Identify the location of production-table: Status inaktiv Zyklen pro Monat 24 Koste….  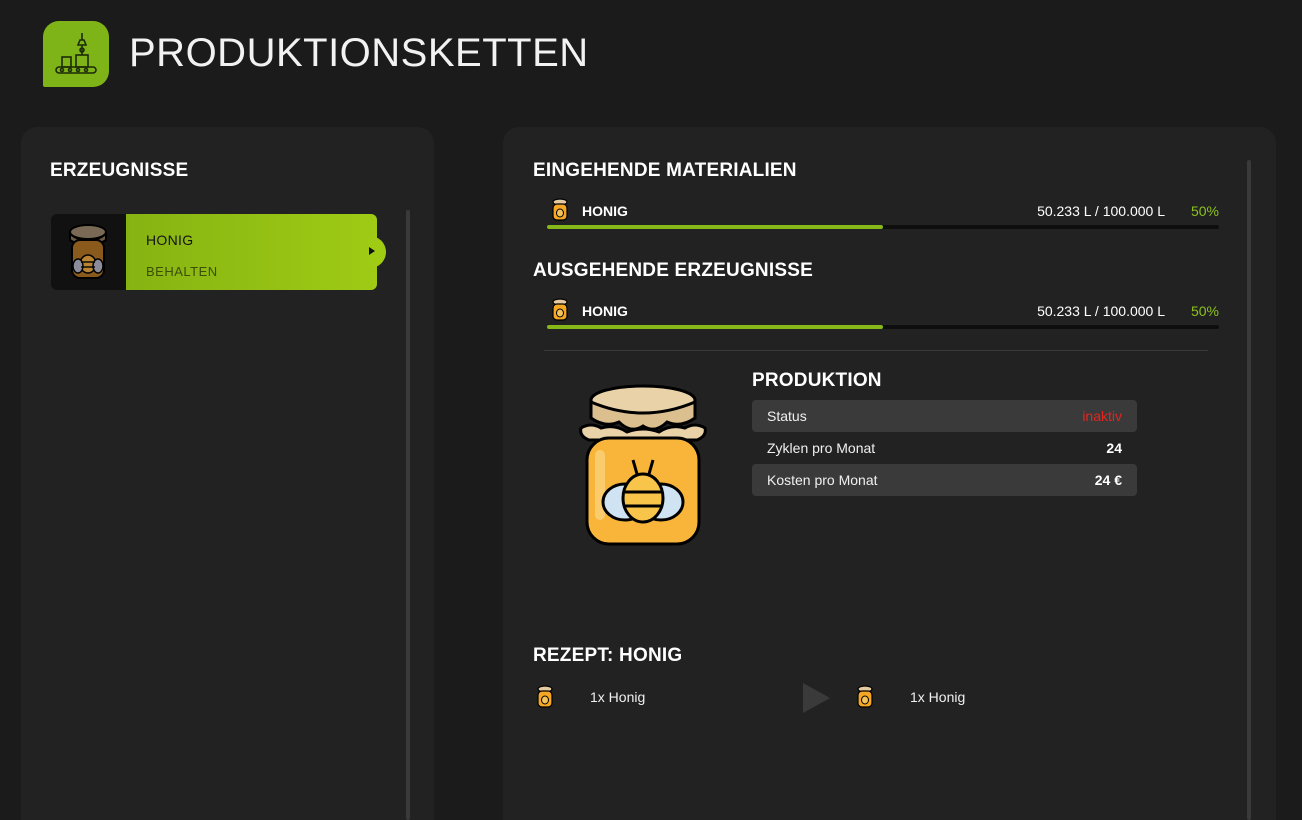
(944, 448).